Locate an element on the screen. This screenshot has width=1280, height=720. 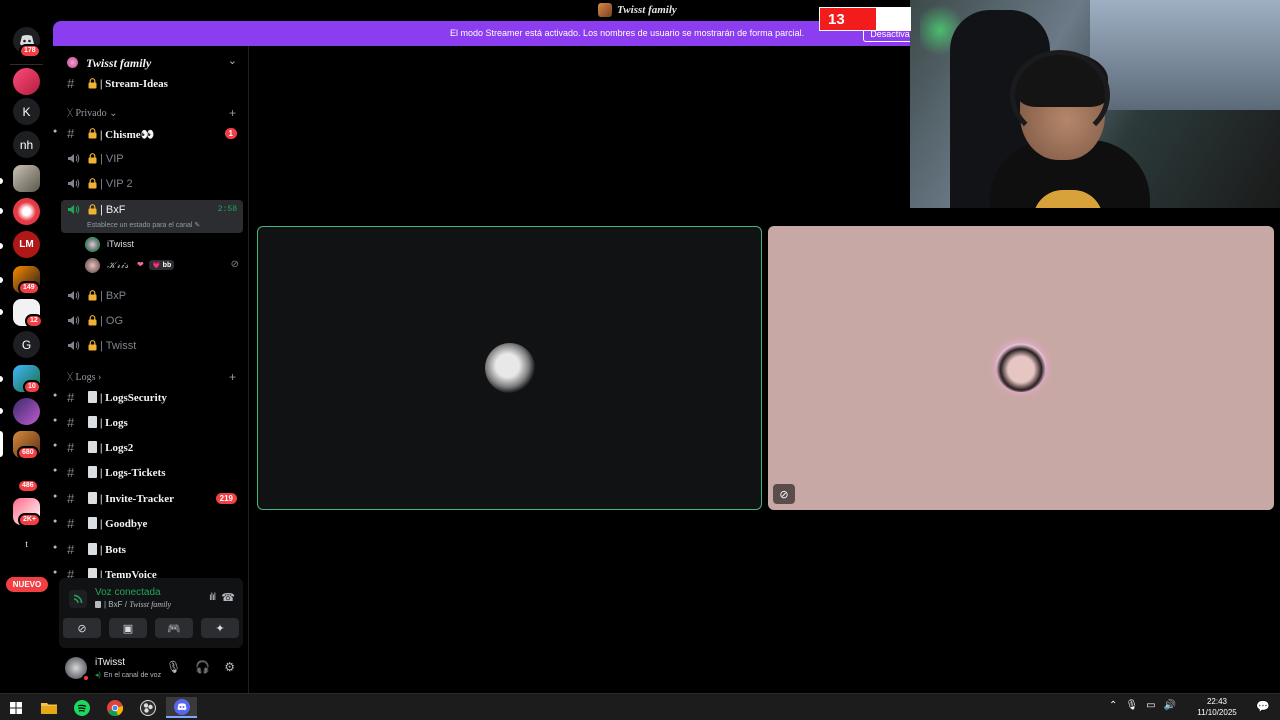
channel-logs-tickets: ● # | Logs-Tickets is located at coordinates (151, 474).